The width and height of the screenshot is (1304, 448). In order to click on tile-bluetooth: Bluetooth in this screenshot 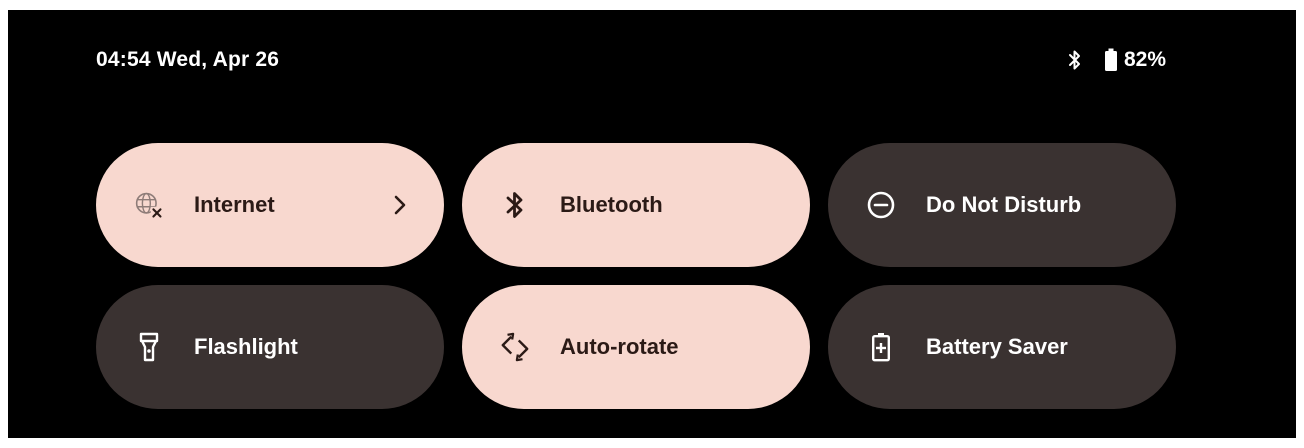, I will do `click(636, 205)`.